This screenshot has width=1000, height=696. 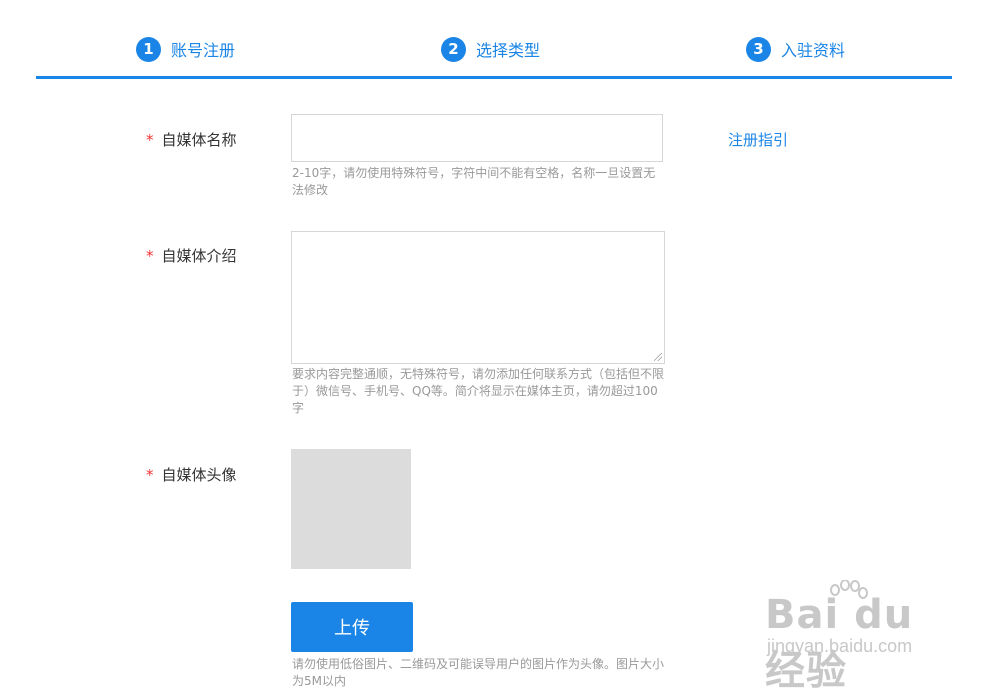 I want to click on step-progress-bar, so click(x=494, y=77).